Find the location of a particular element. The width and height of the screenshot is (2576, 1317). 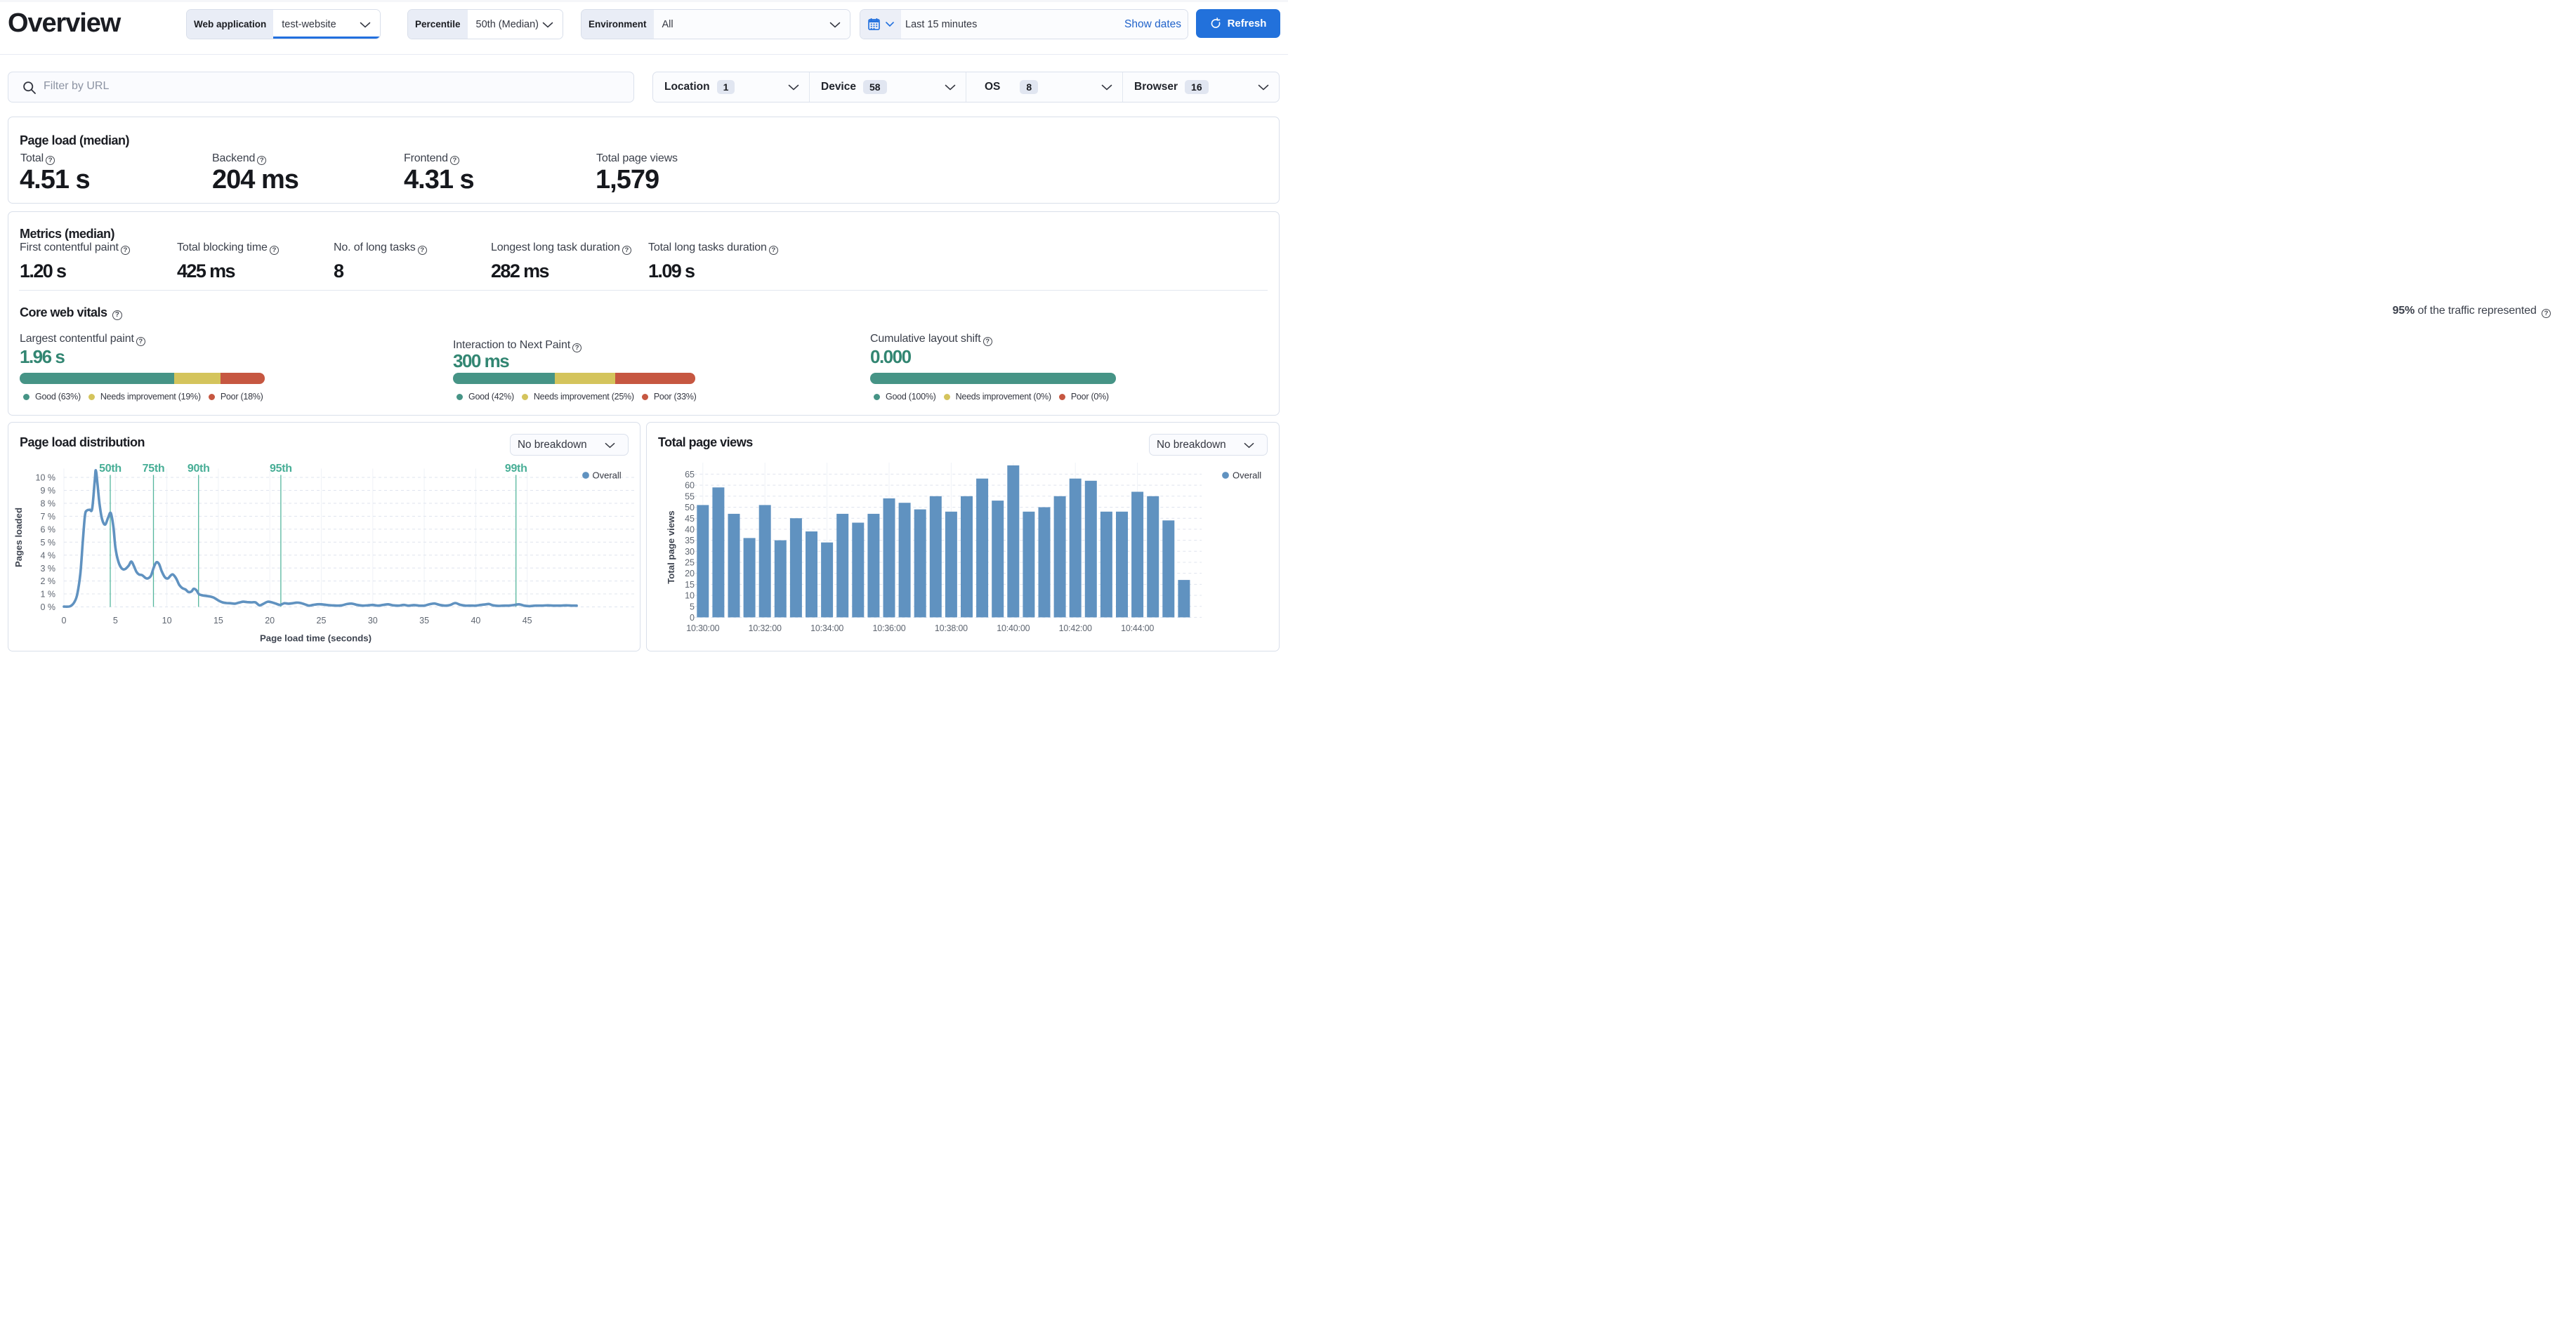

svg-text: 10 % is located at coordinates (46, 478).